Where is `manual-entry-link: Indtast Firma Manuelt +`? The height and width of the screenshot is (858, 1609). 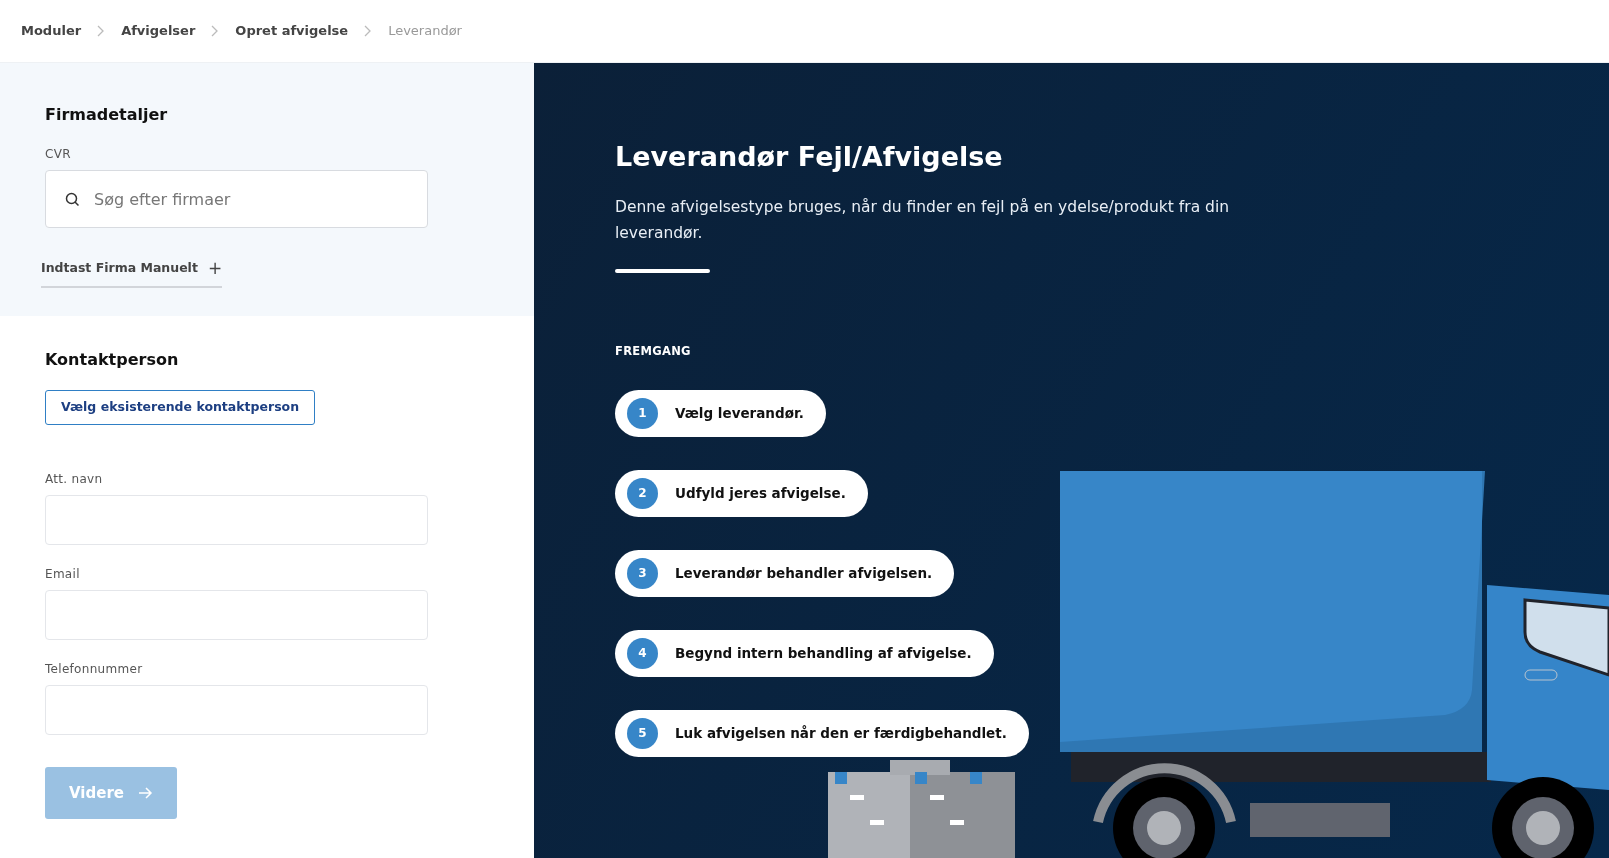 manual-entry-link: Indtast Firma Manuelt + is located at coordinates (132, 272).